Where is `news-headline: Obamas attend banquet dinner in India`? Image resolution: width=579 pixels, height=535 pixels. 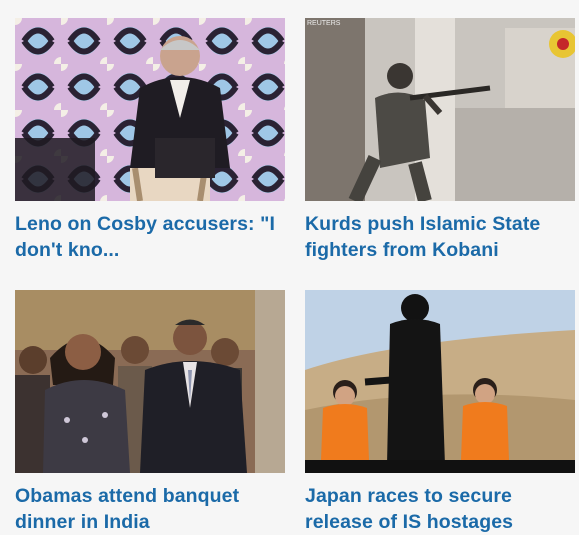
news-headline: Obamas attend banquet dinner in India is located at coordinates (152, 509).